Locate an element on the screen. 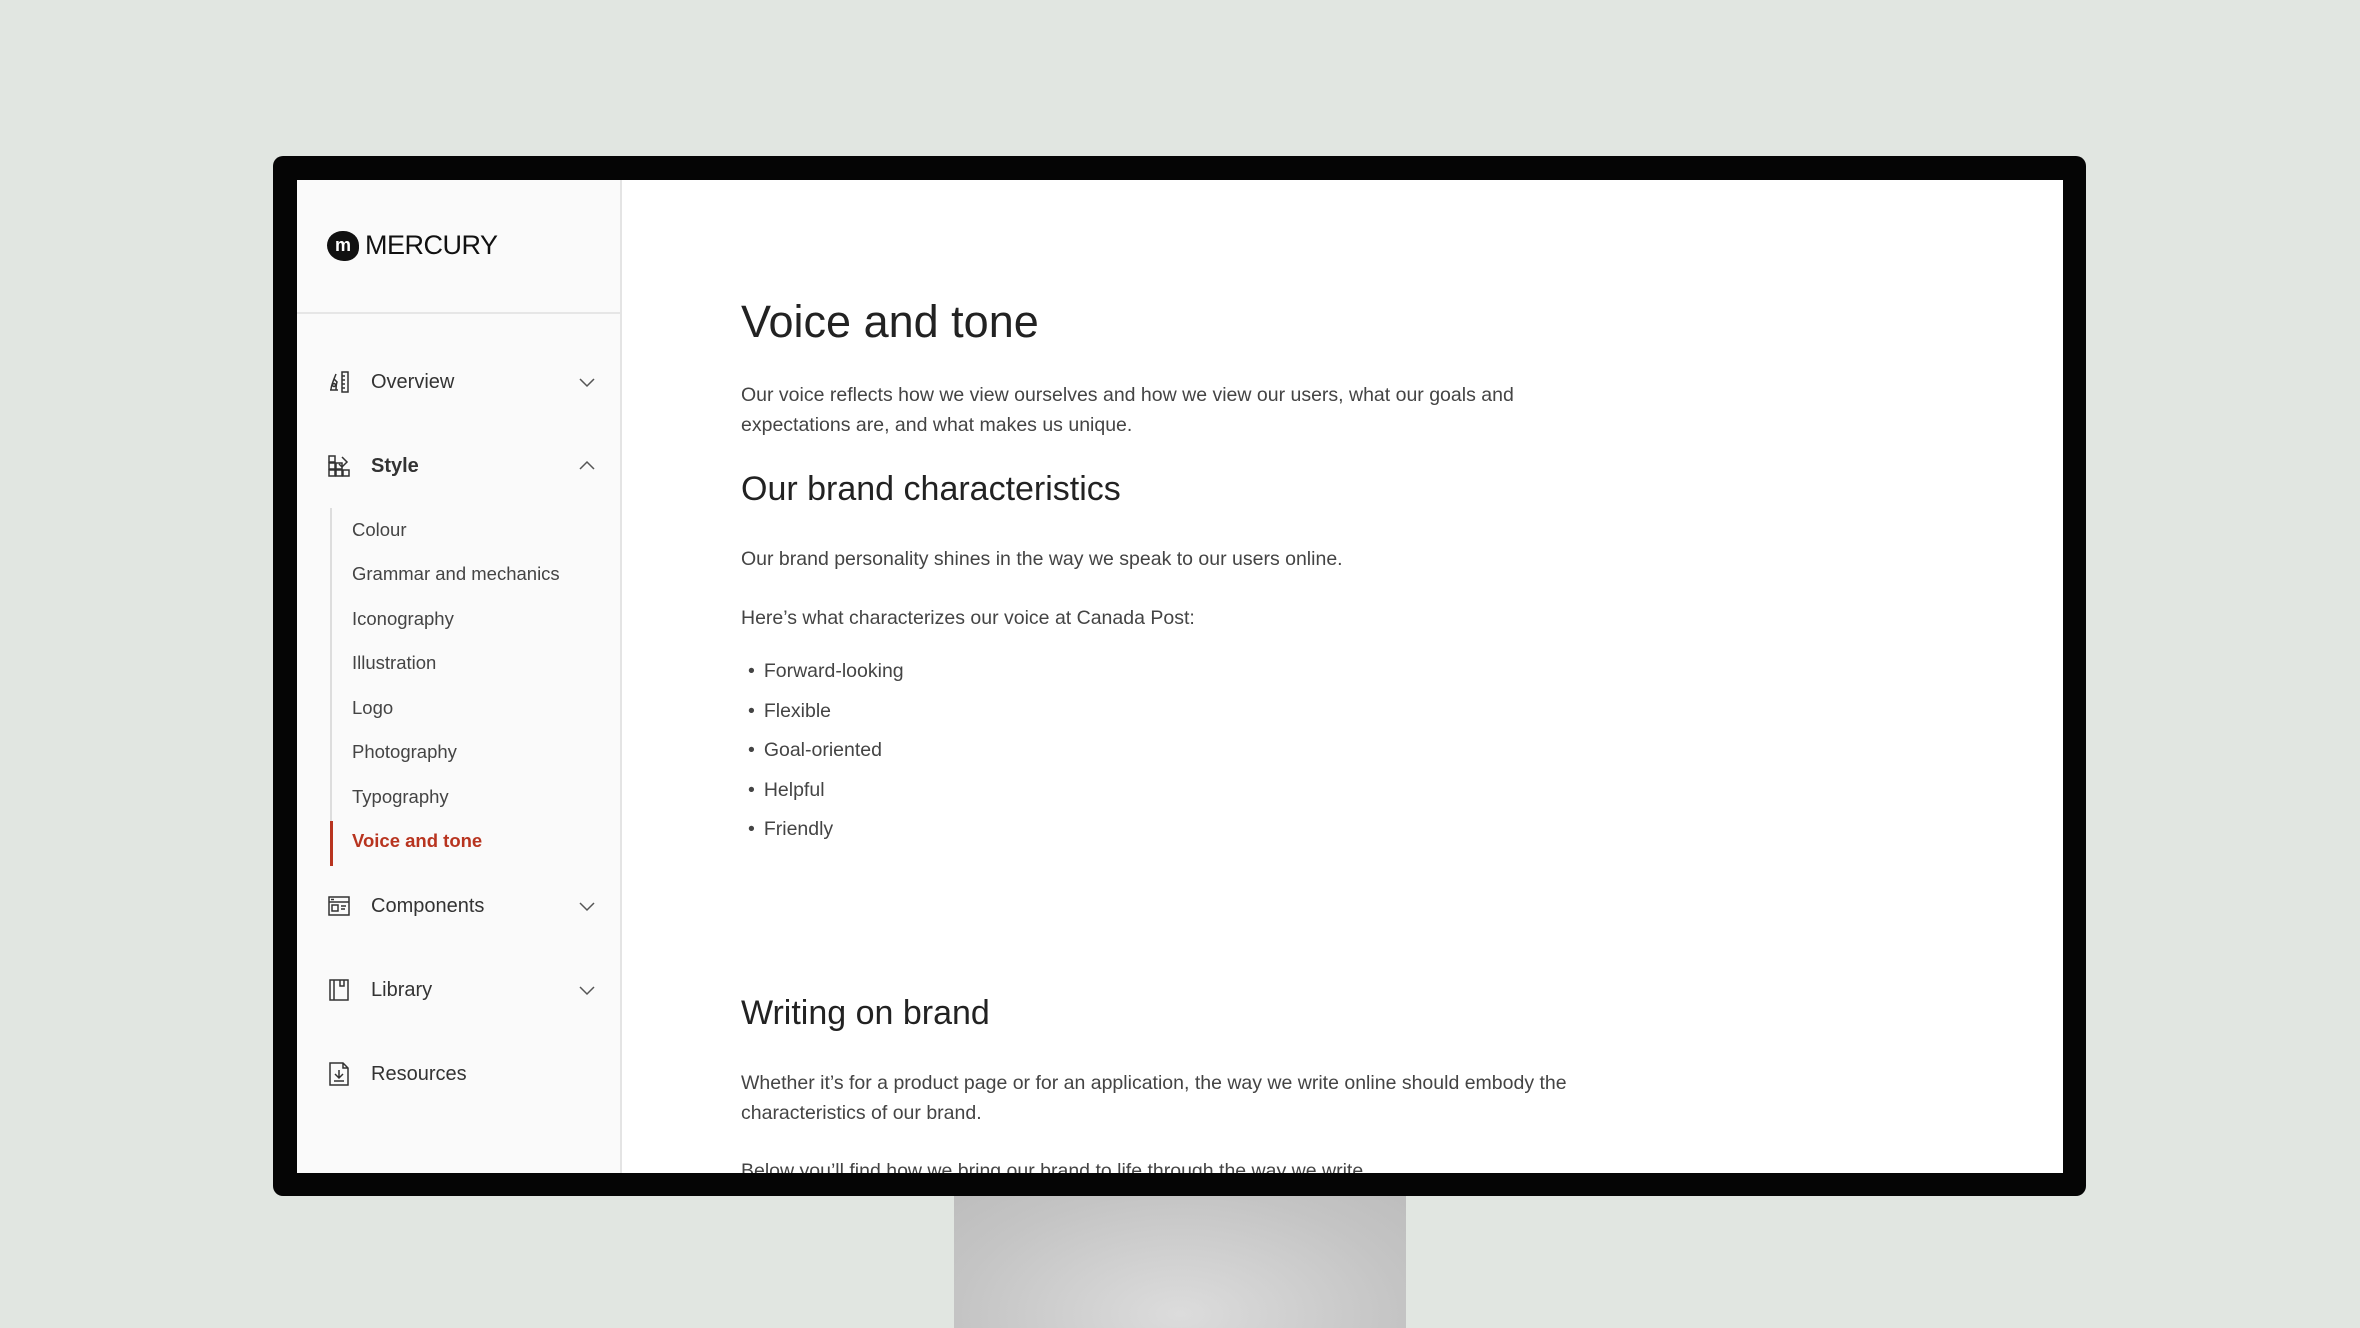 The image size is (2360, 1328). sidebar-item-label: Style is located at coordinates (395, 465).